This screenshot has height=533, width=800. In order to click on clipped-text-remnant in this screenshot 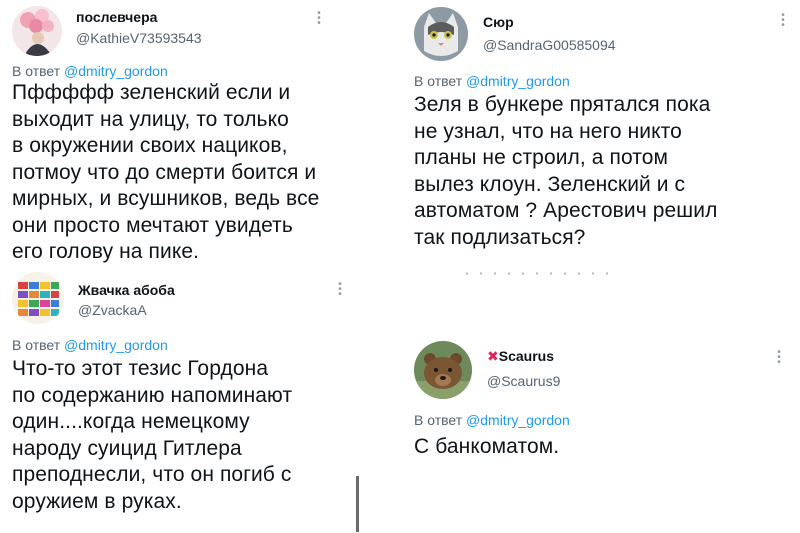, I will do `click(535, 273)`.